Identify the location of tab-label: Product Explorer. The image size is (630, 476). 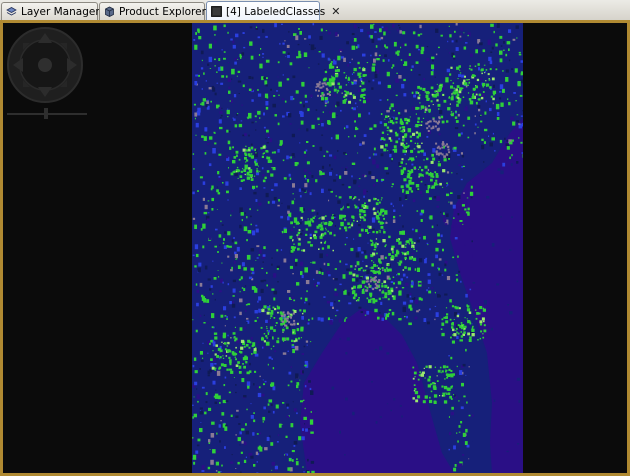
(162, 11).